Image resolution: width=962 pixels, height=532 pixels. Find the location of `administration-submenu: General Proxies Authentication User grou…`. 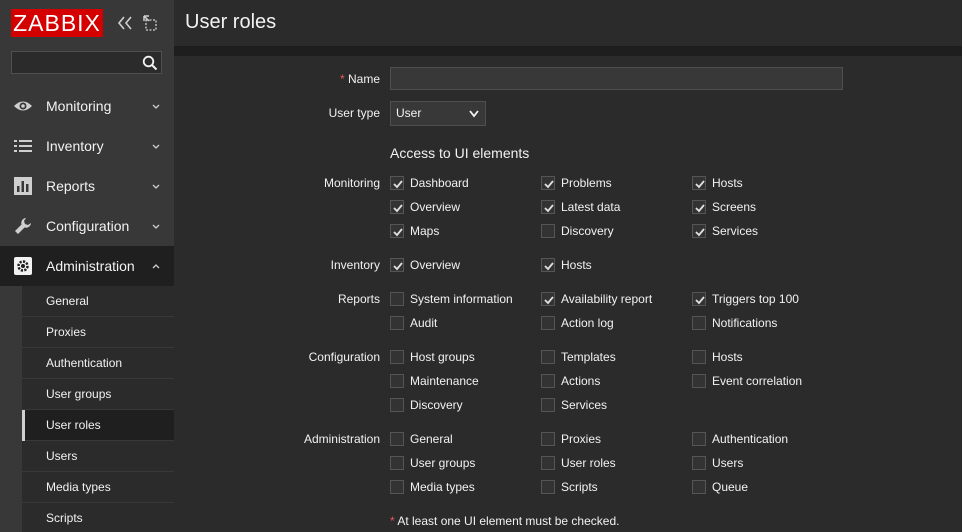

administration-submenu: General Proxies Authentication User grou… is located at coordinates (98, 409).